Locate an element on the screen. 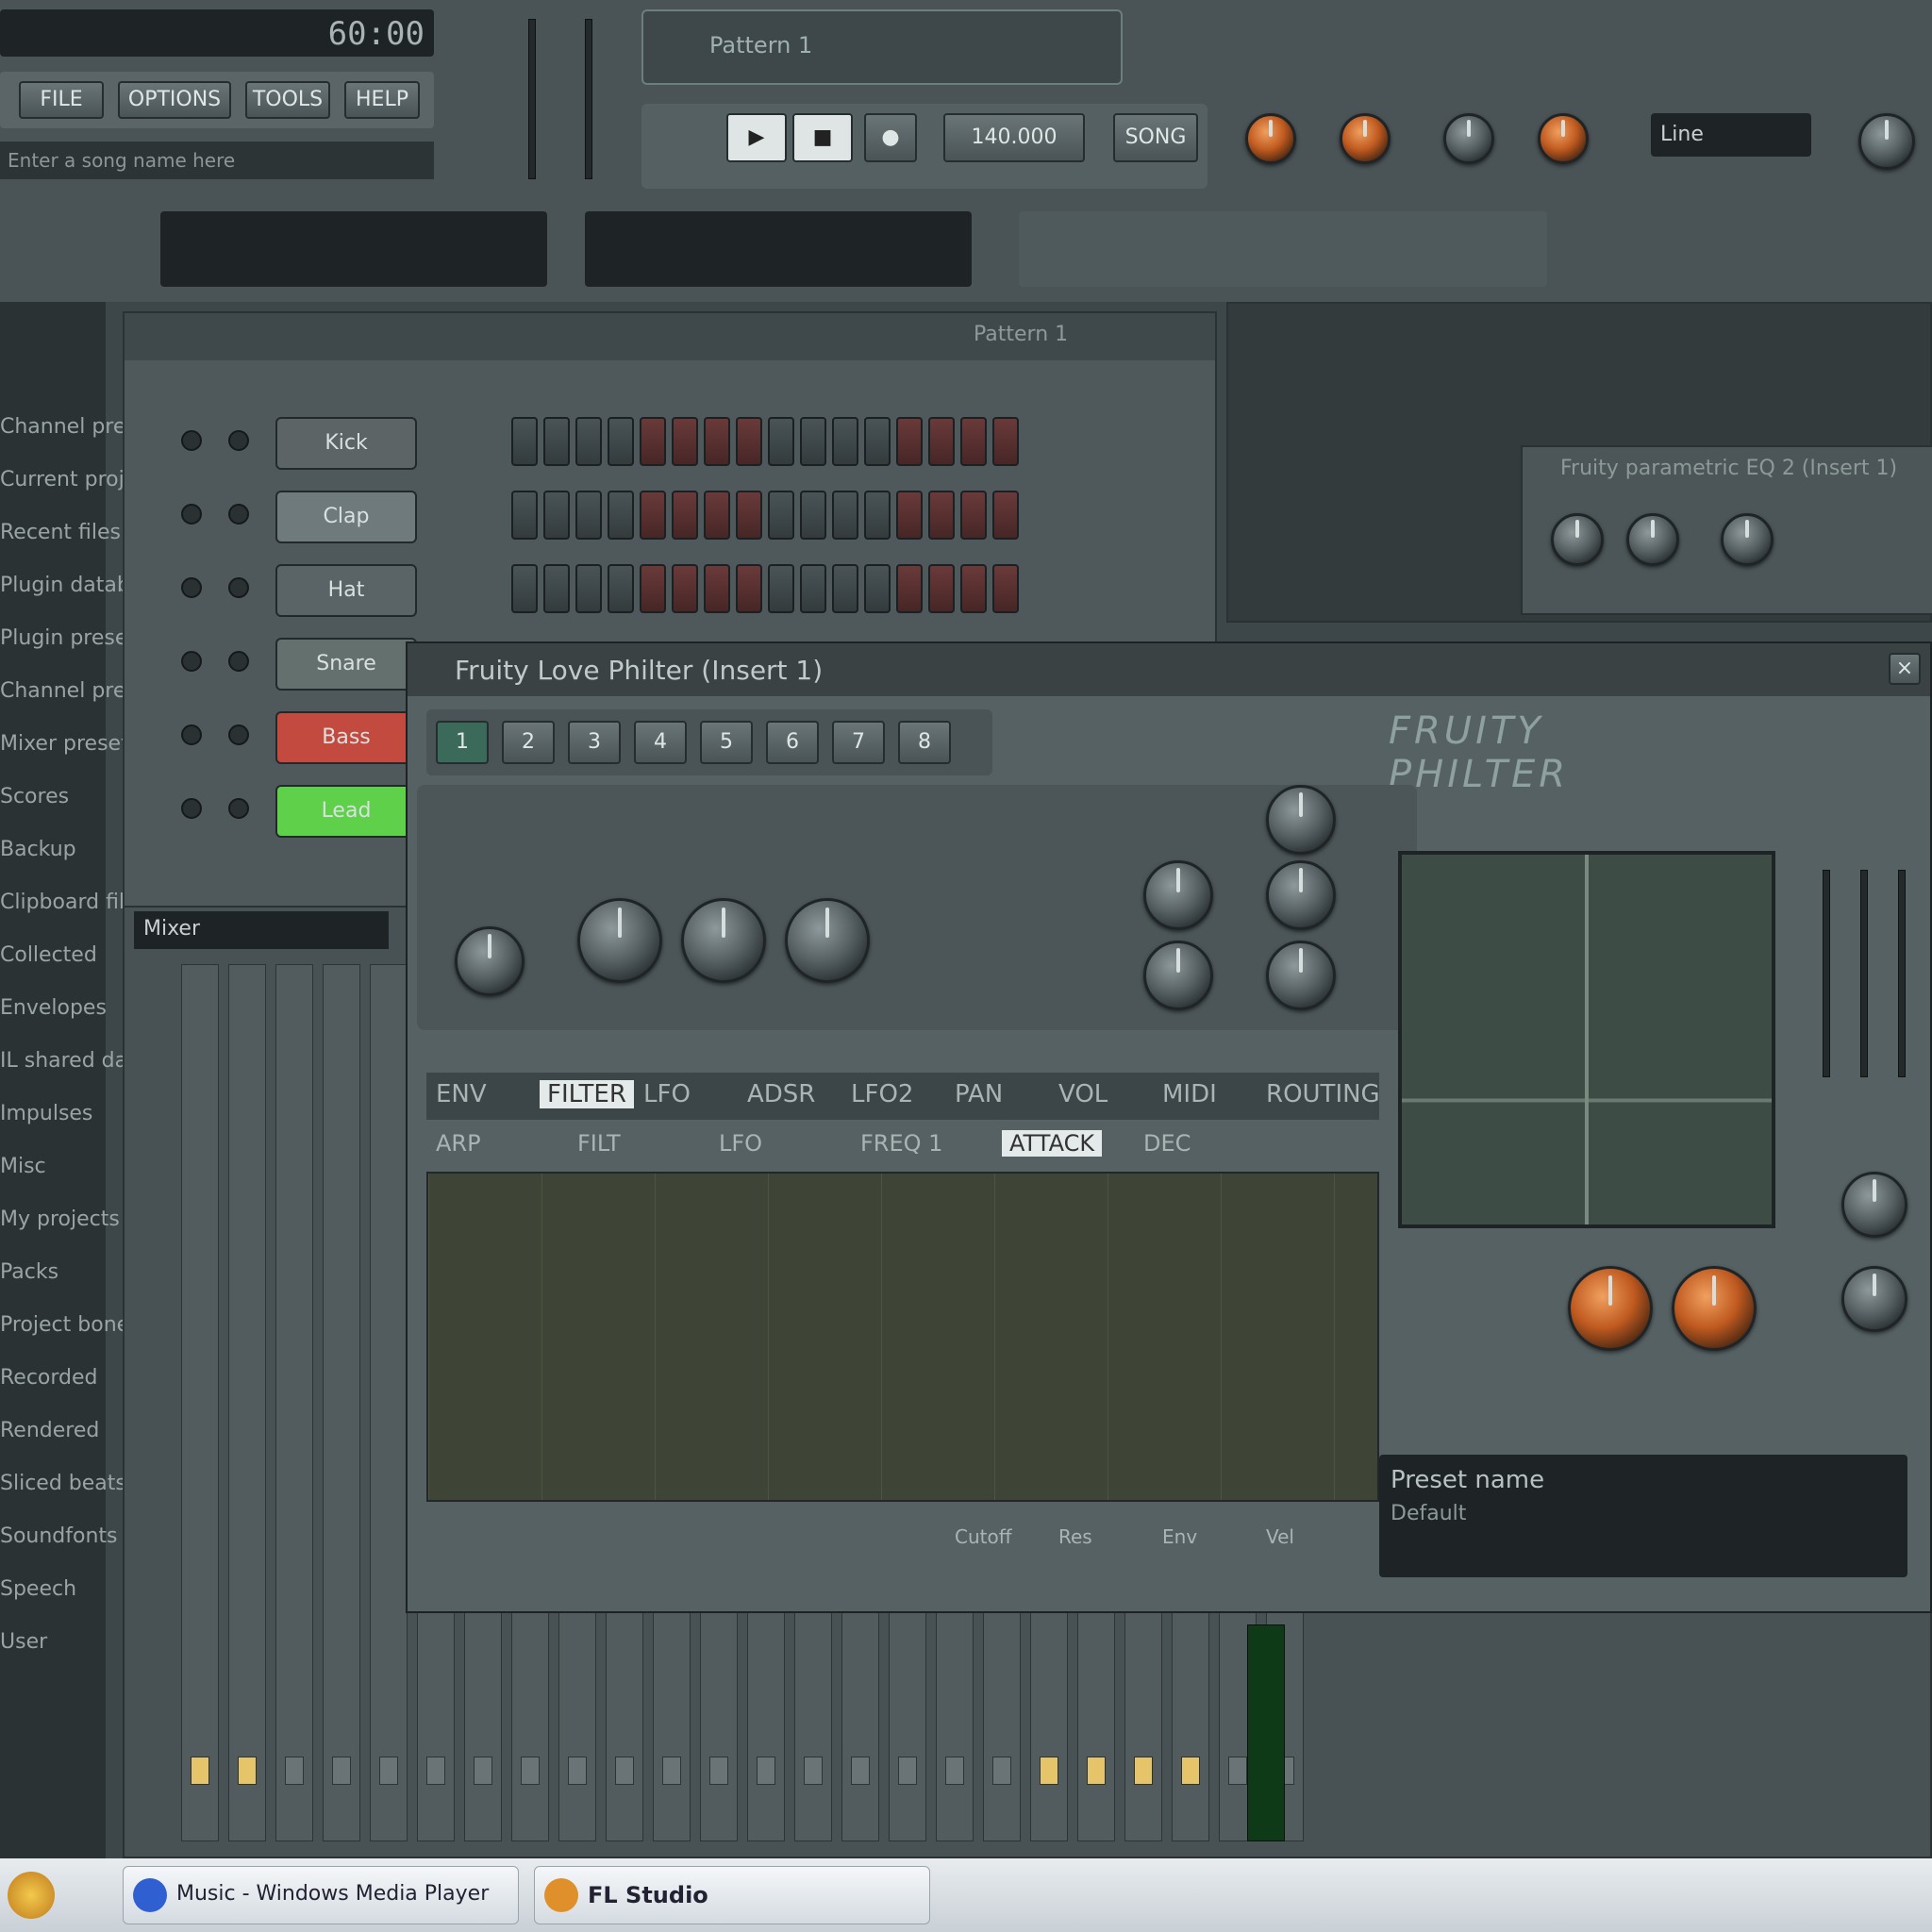  envelope-footer-item: Res is located at coordinates (1075, 1537).